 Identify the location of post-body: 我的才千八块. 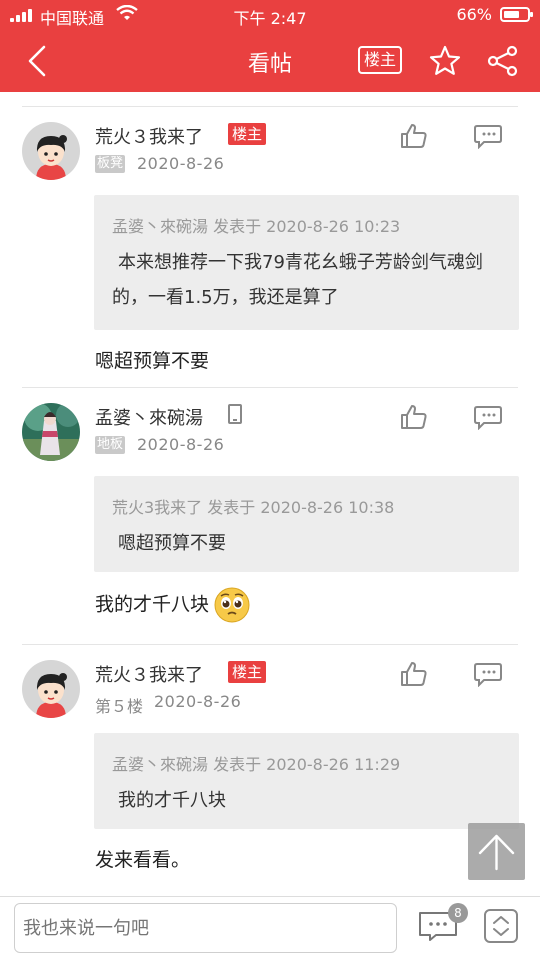
(152, 604).